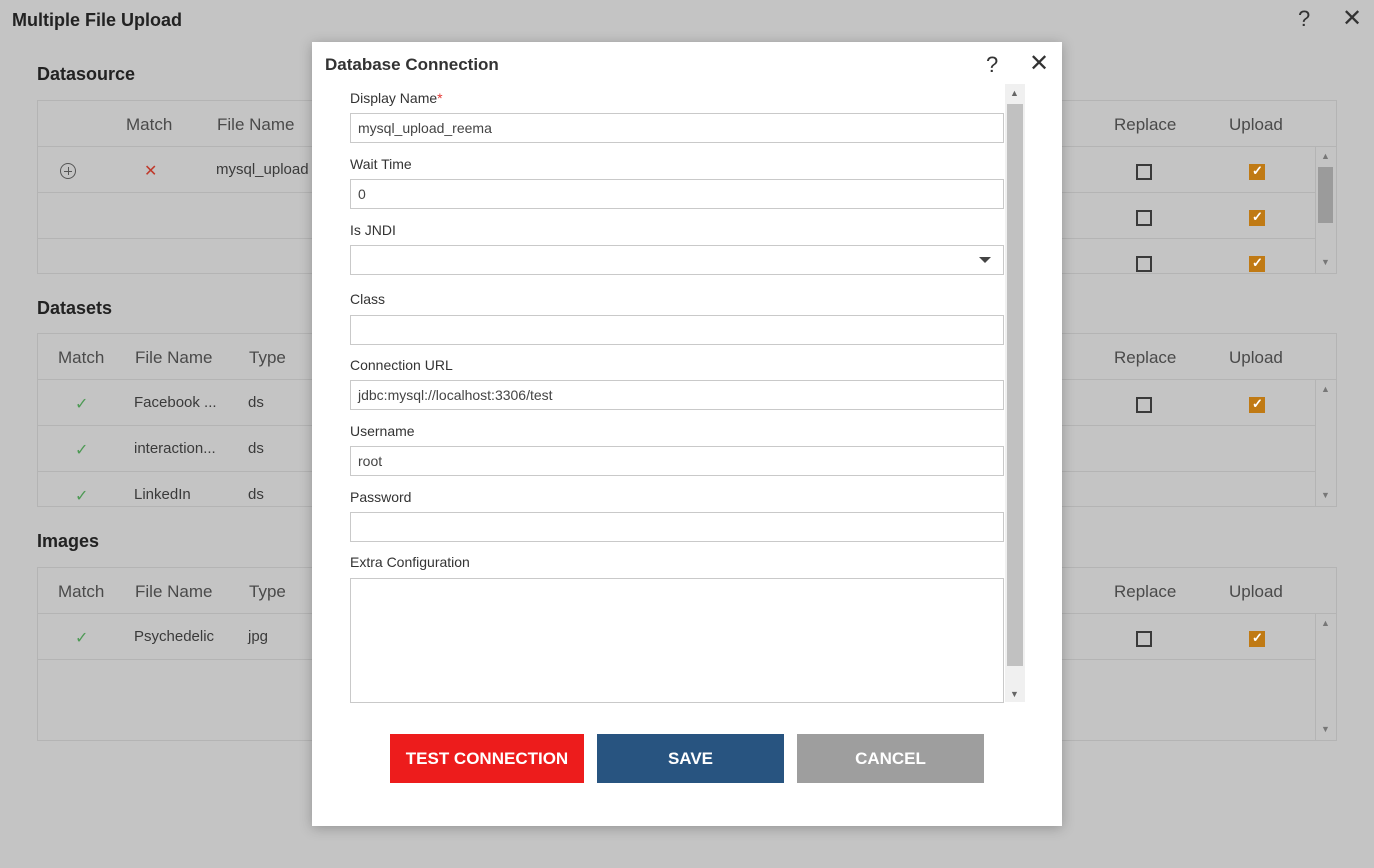 The width and height of the screenshot is (1374, 868). I want to click on images-scrollbar: ▲ ▼, so click(1325, 677).